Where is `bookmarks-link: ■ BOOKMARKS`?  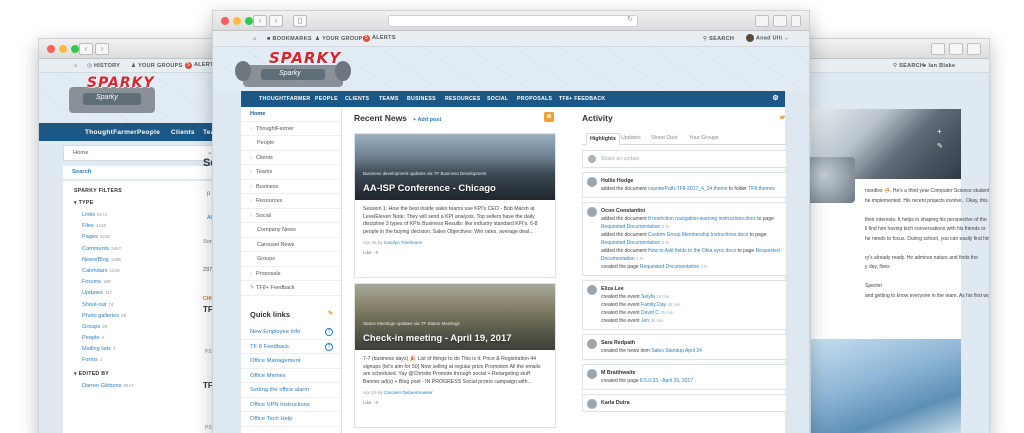 bookmarks-link: ■ BOOKMARKS is located at coordinates (289, 39).